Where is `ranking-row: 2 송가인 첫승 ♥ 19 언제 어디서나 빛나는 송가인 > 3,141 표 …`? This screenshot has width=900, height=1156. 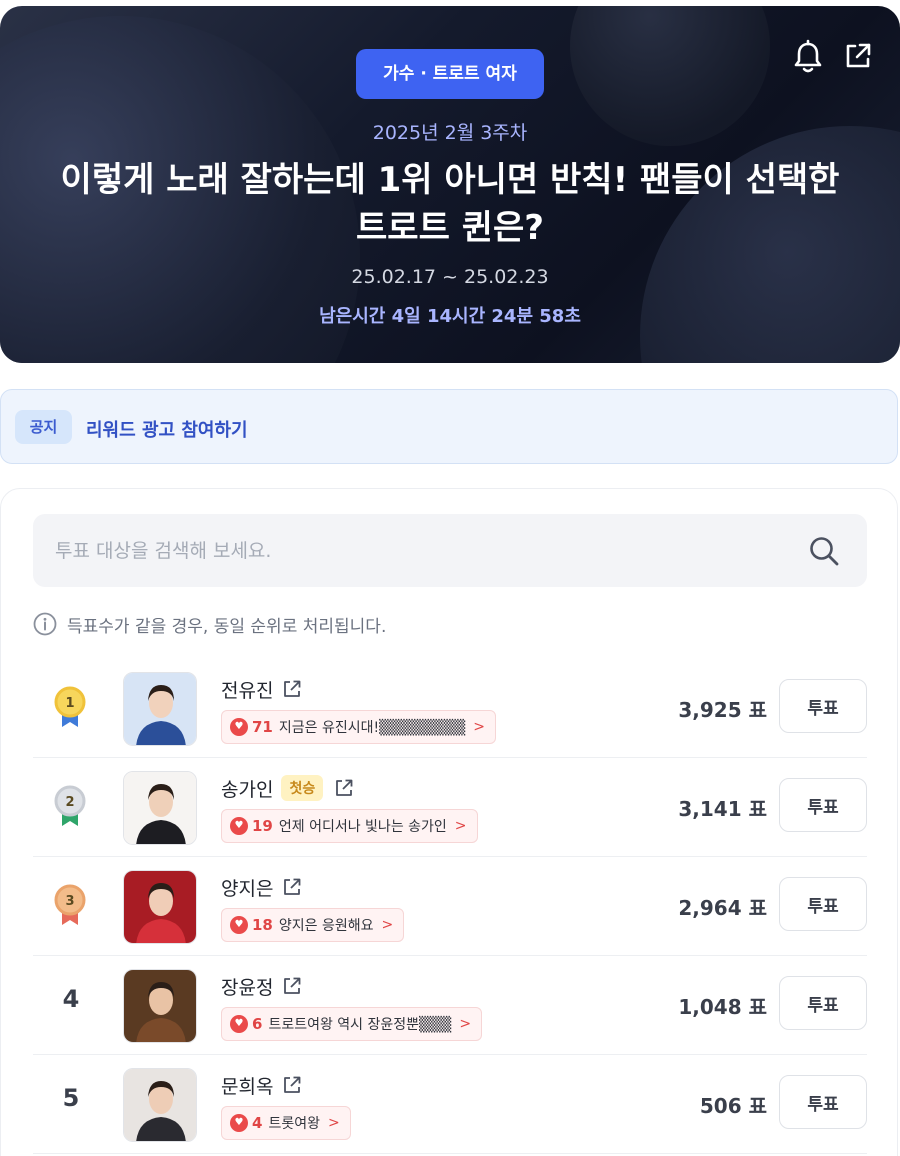 ranking-row: 2 송가인 첫승 ♥ 19 언제 어디서나 빛나는 송가인 > 3,141 표 … is located at coordinates (450, 808).